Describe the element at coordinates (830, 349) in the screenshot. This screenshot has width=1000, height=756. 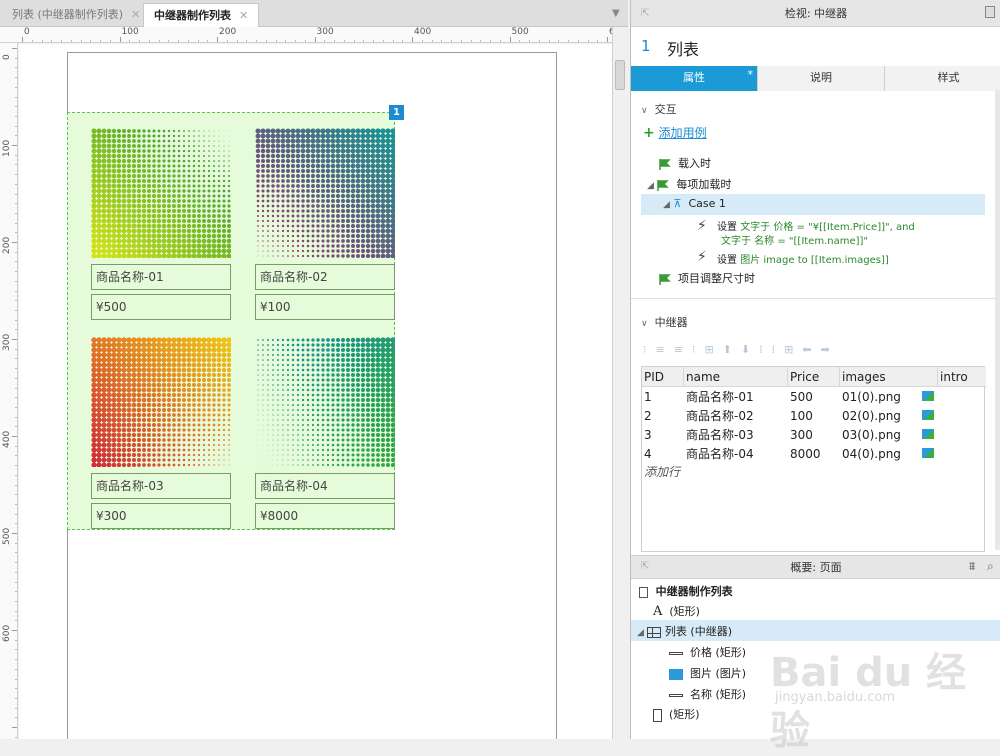
I see `move-right-icon: ➡` at that location.